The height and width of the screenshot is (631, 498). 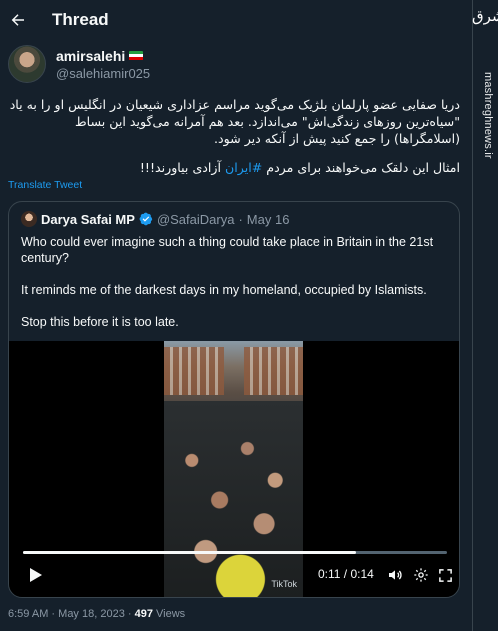 I want to click on tweet-time: 6:59 AM, so click(x=28, y=614).